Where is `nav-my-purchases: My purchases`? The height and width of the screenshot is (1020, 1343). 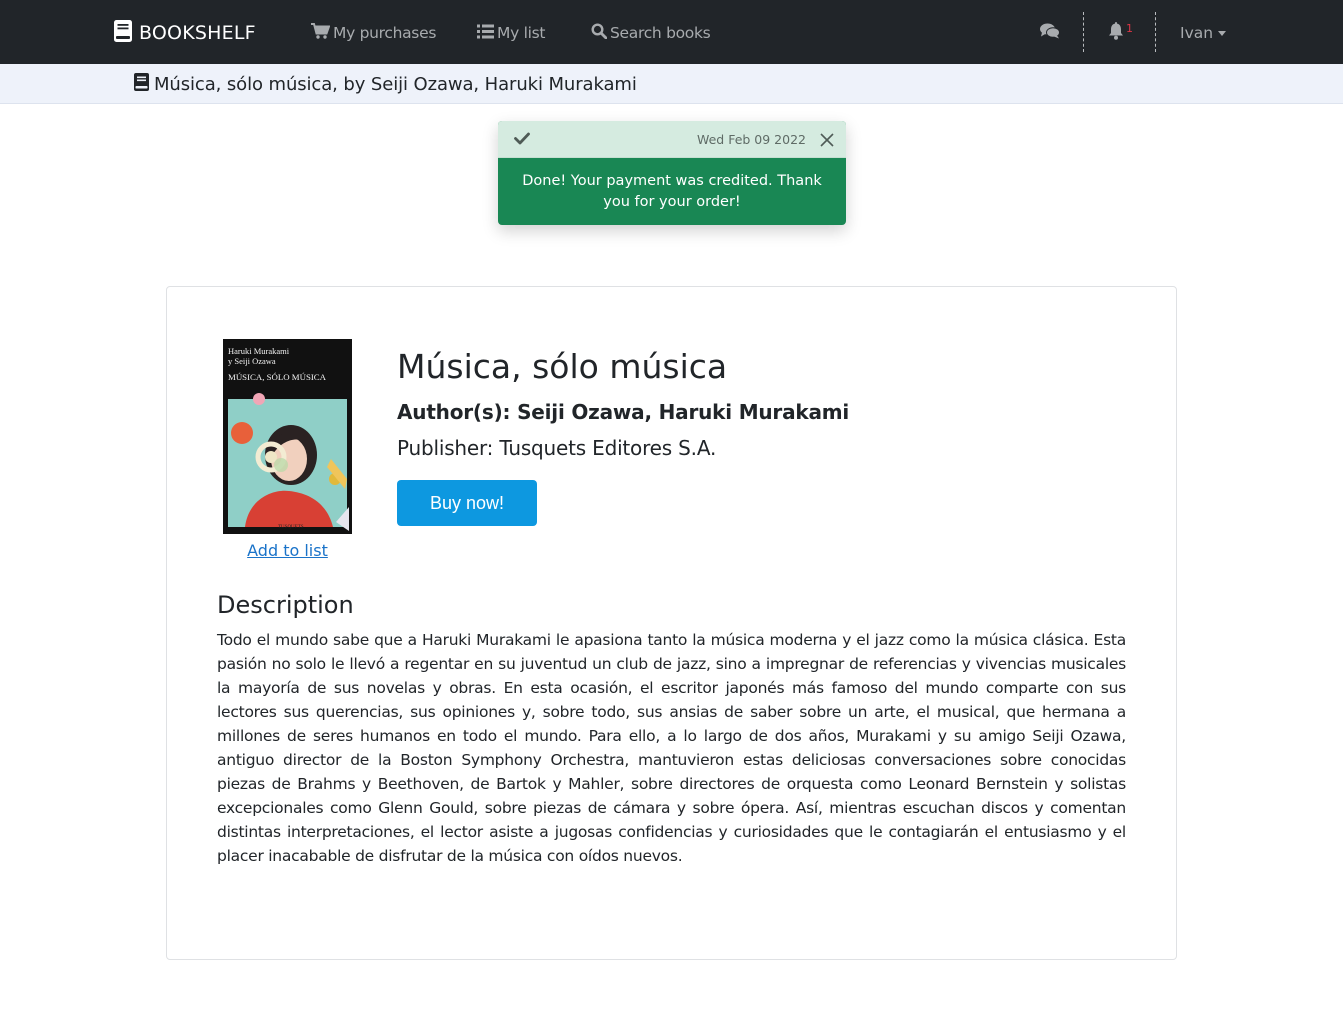 nav-my-purchases: My purchases is located at coordinates (373, 33).